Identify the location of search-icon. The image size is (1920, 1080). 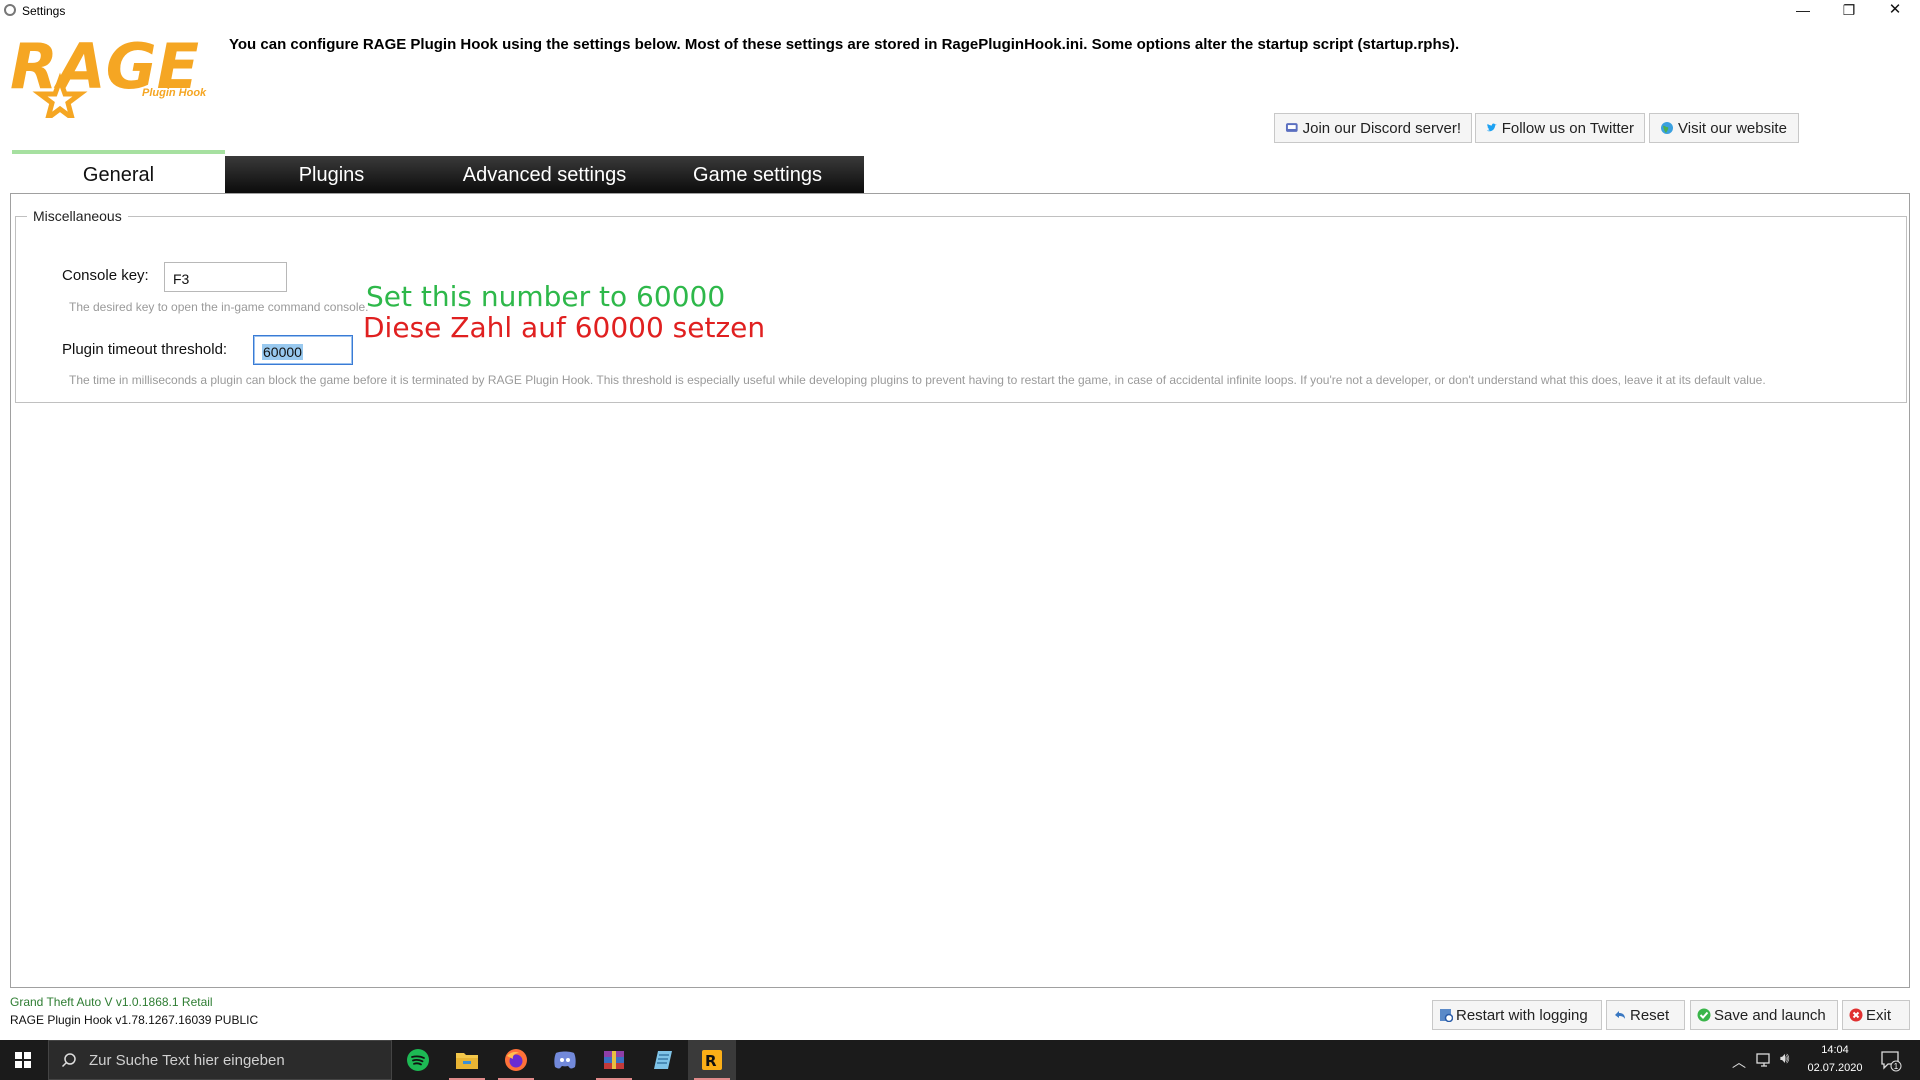
(68, 1060).